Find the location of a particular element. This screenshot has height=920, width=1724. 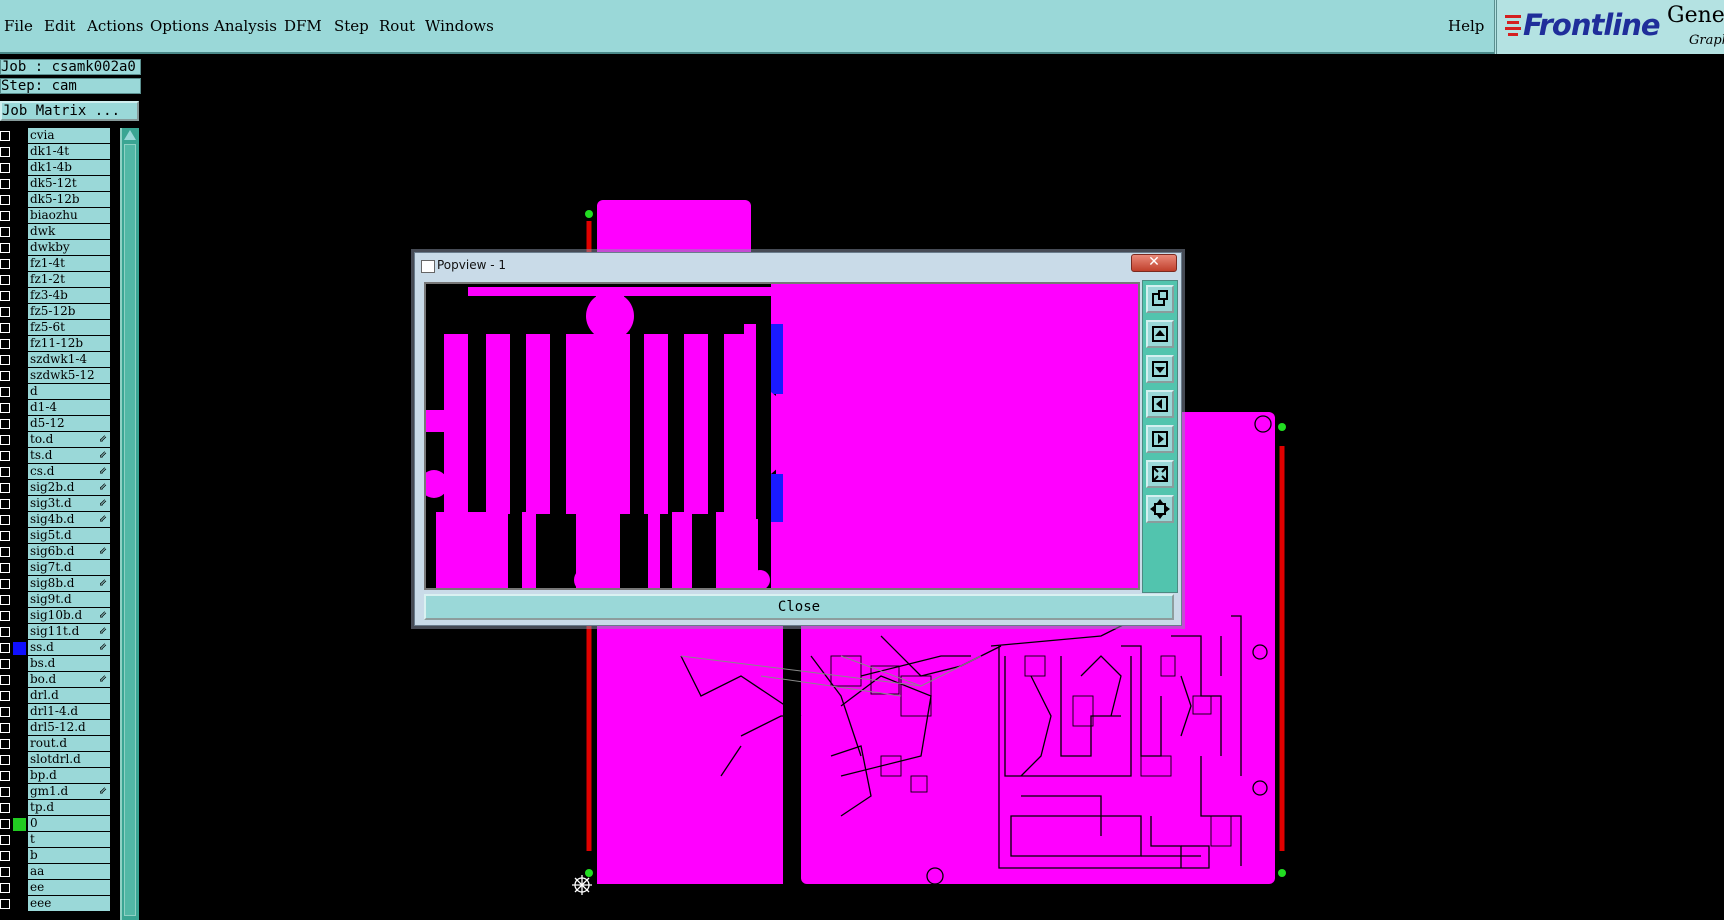

layer-row: bo.d ⇙ is located at coordinates (56, 680).